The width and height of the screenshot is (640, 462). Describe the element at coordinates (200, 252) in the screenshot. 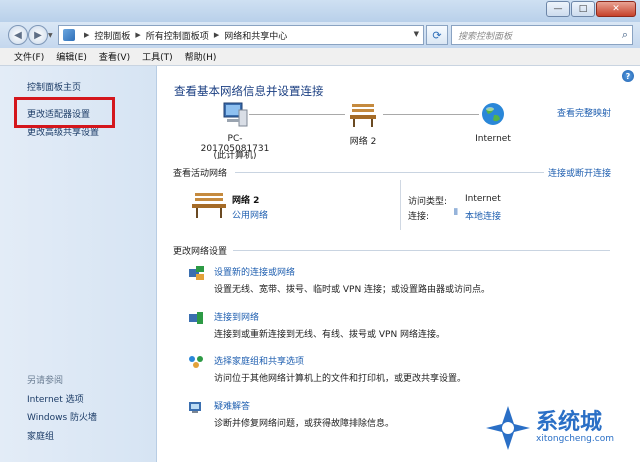

I see `change-settings-title: 更改网络设置` at that location.